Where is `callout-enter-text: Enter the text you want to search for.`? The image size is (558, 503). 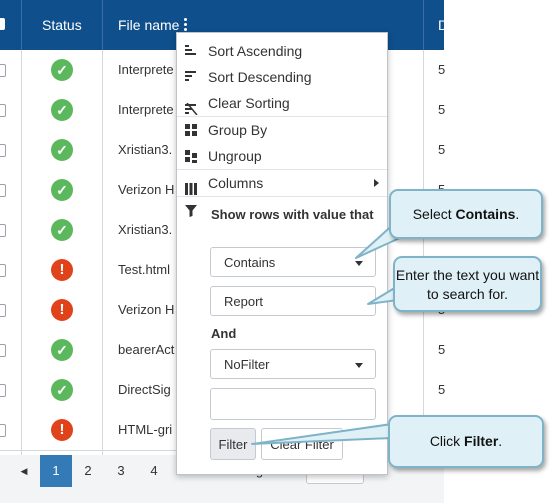
callout-enter-text: Enter the text you want to search for. is located at coordinates (467, 284).